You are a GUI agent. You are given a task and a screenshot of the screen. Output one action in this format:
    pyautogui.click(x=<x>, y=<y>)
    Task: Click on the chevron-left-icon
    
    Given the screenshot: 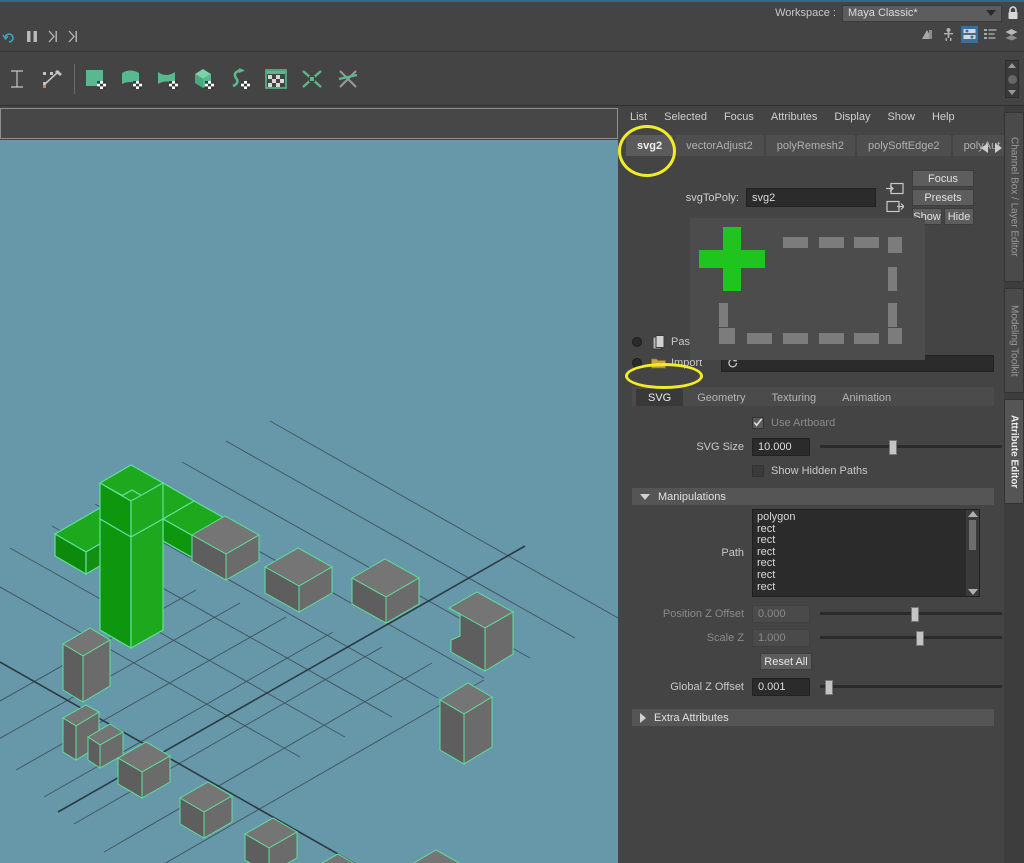 What is the action you would take?
    pyautogui.click(x=984, y=148)
    